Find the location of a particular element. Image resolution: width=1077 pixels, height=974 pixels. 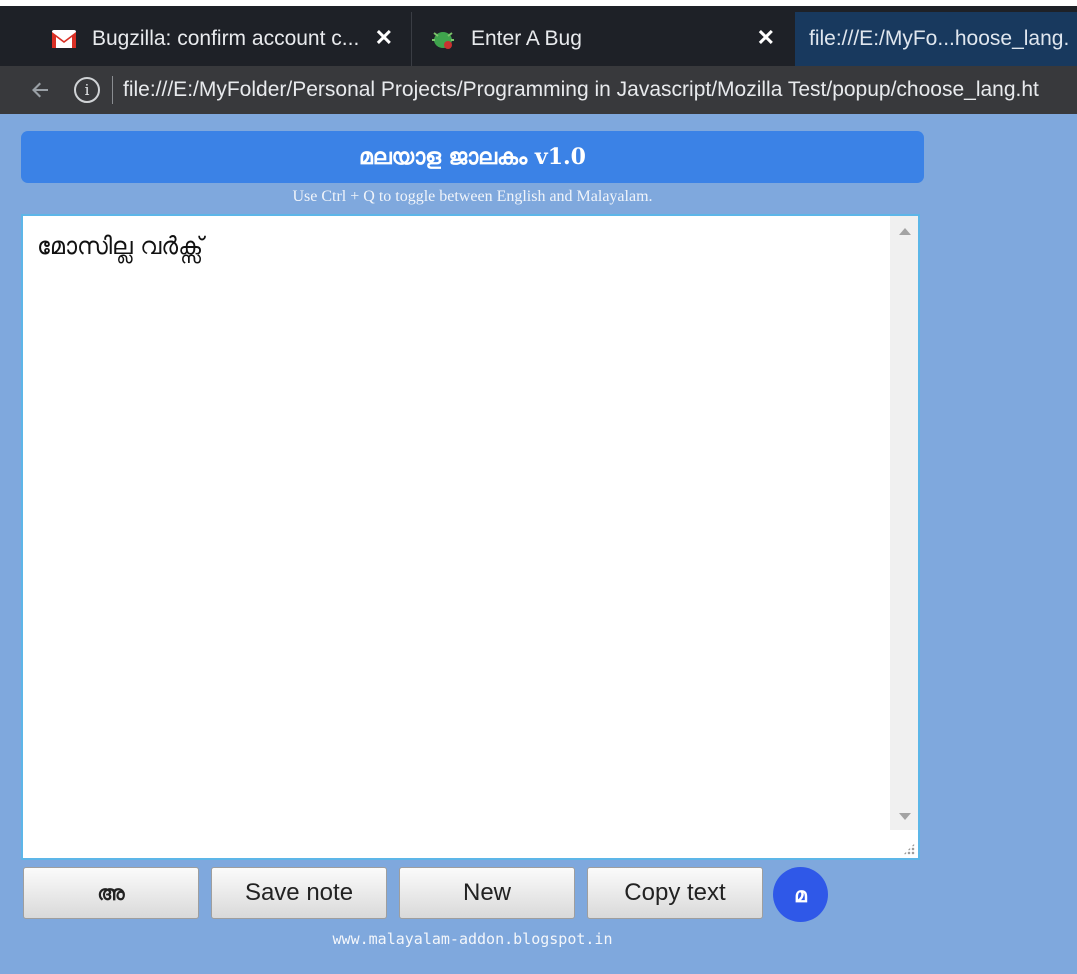

app-title: മലയാള ജാലകം v1.0 is located at coordinates (472, 157).